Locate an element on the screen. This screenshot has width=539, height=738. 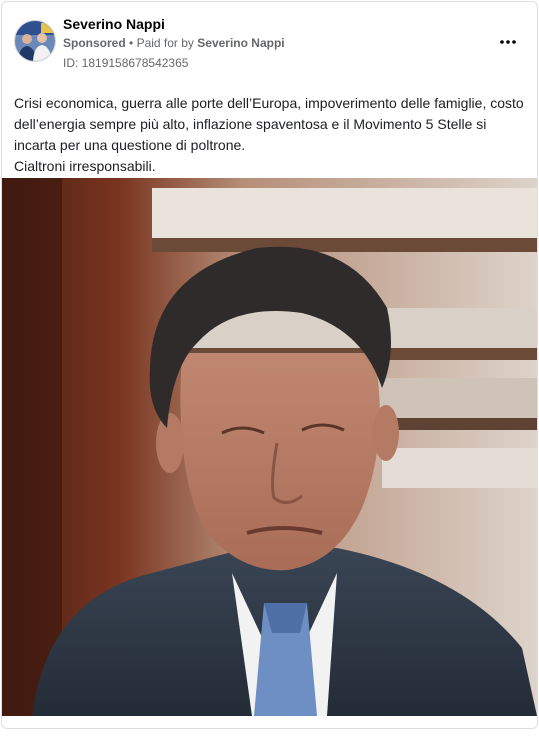
ad-id: ID: 1819158678542365 is located at coordinates (126, 63).